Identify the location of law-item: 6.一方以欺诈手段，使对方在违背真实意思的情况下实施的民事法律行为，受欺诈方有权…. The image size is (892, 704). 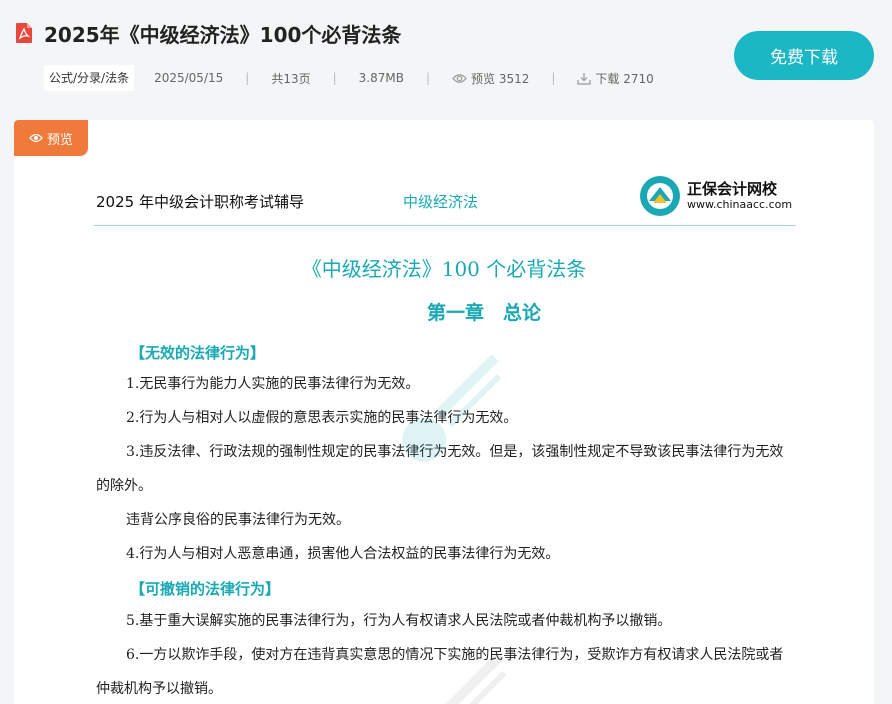
(446, 671).